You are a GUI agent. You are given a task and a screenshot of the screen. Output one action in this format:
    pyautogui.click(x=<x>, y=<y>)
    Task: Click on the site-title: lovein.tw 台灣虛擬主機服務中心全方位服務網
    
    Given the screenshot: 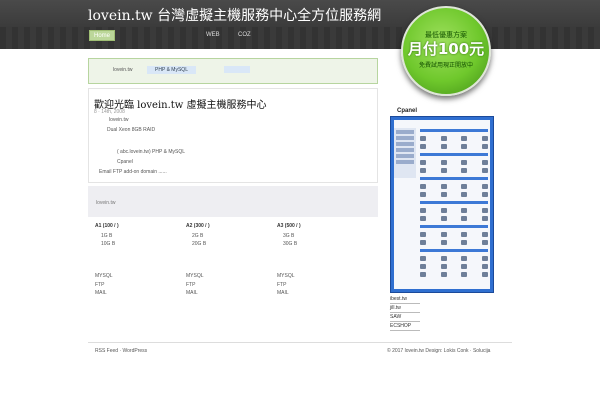 What is the action you would take?
    pyautogui.click(x=234, y=15)
    